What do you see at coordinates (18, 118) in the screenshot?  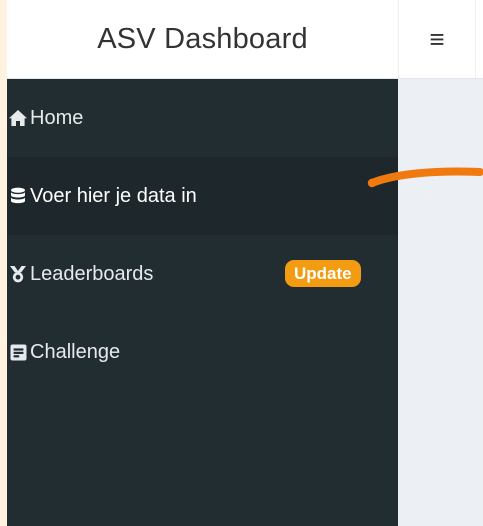 I see `home-icon` at bounding box center [18, 118].